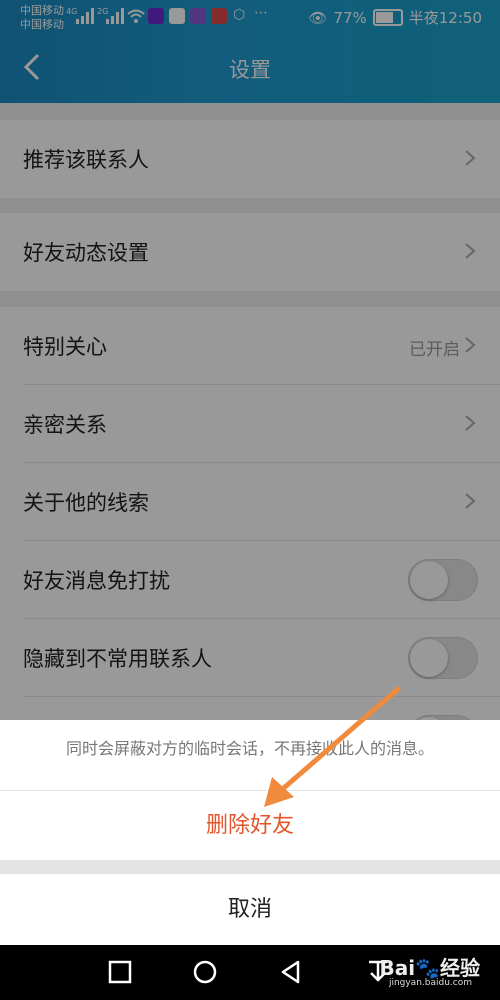  What do you see at coordinates (120, 972) in the screenshot?
I see `recent-apps-icon` at bounding box center [120, 972].